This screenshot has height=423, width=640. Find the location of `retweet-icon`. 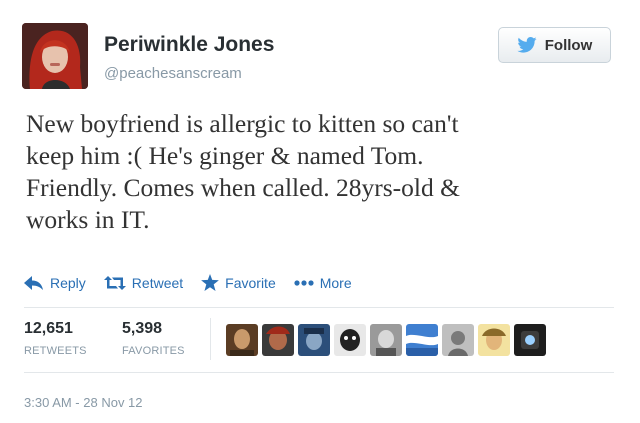

retweet-icon is located at coordinates (114, 282).